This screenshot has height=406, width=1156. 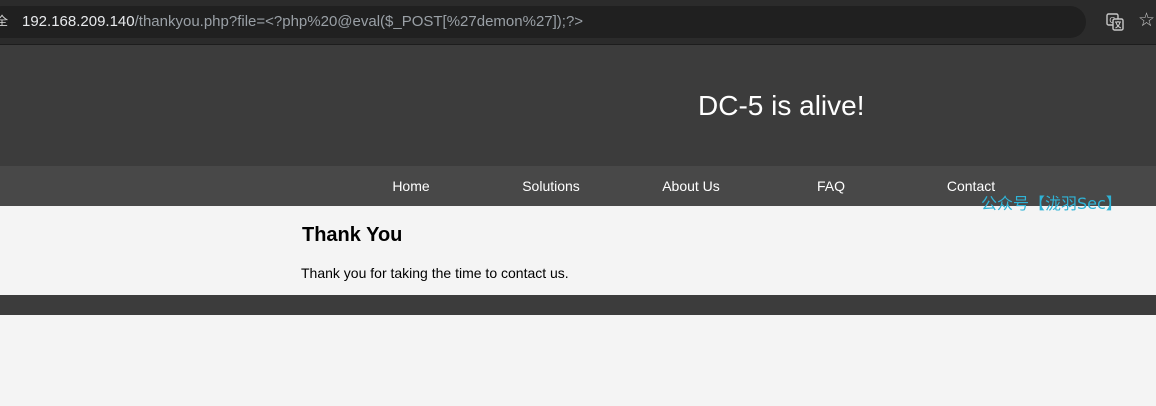 I want to click on watermark: 公众号【泷羽Sec】, so click(x=1051, y=203).